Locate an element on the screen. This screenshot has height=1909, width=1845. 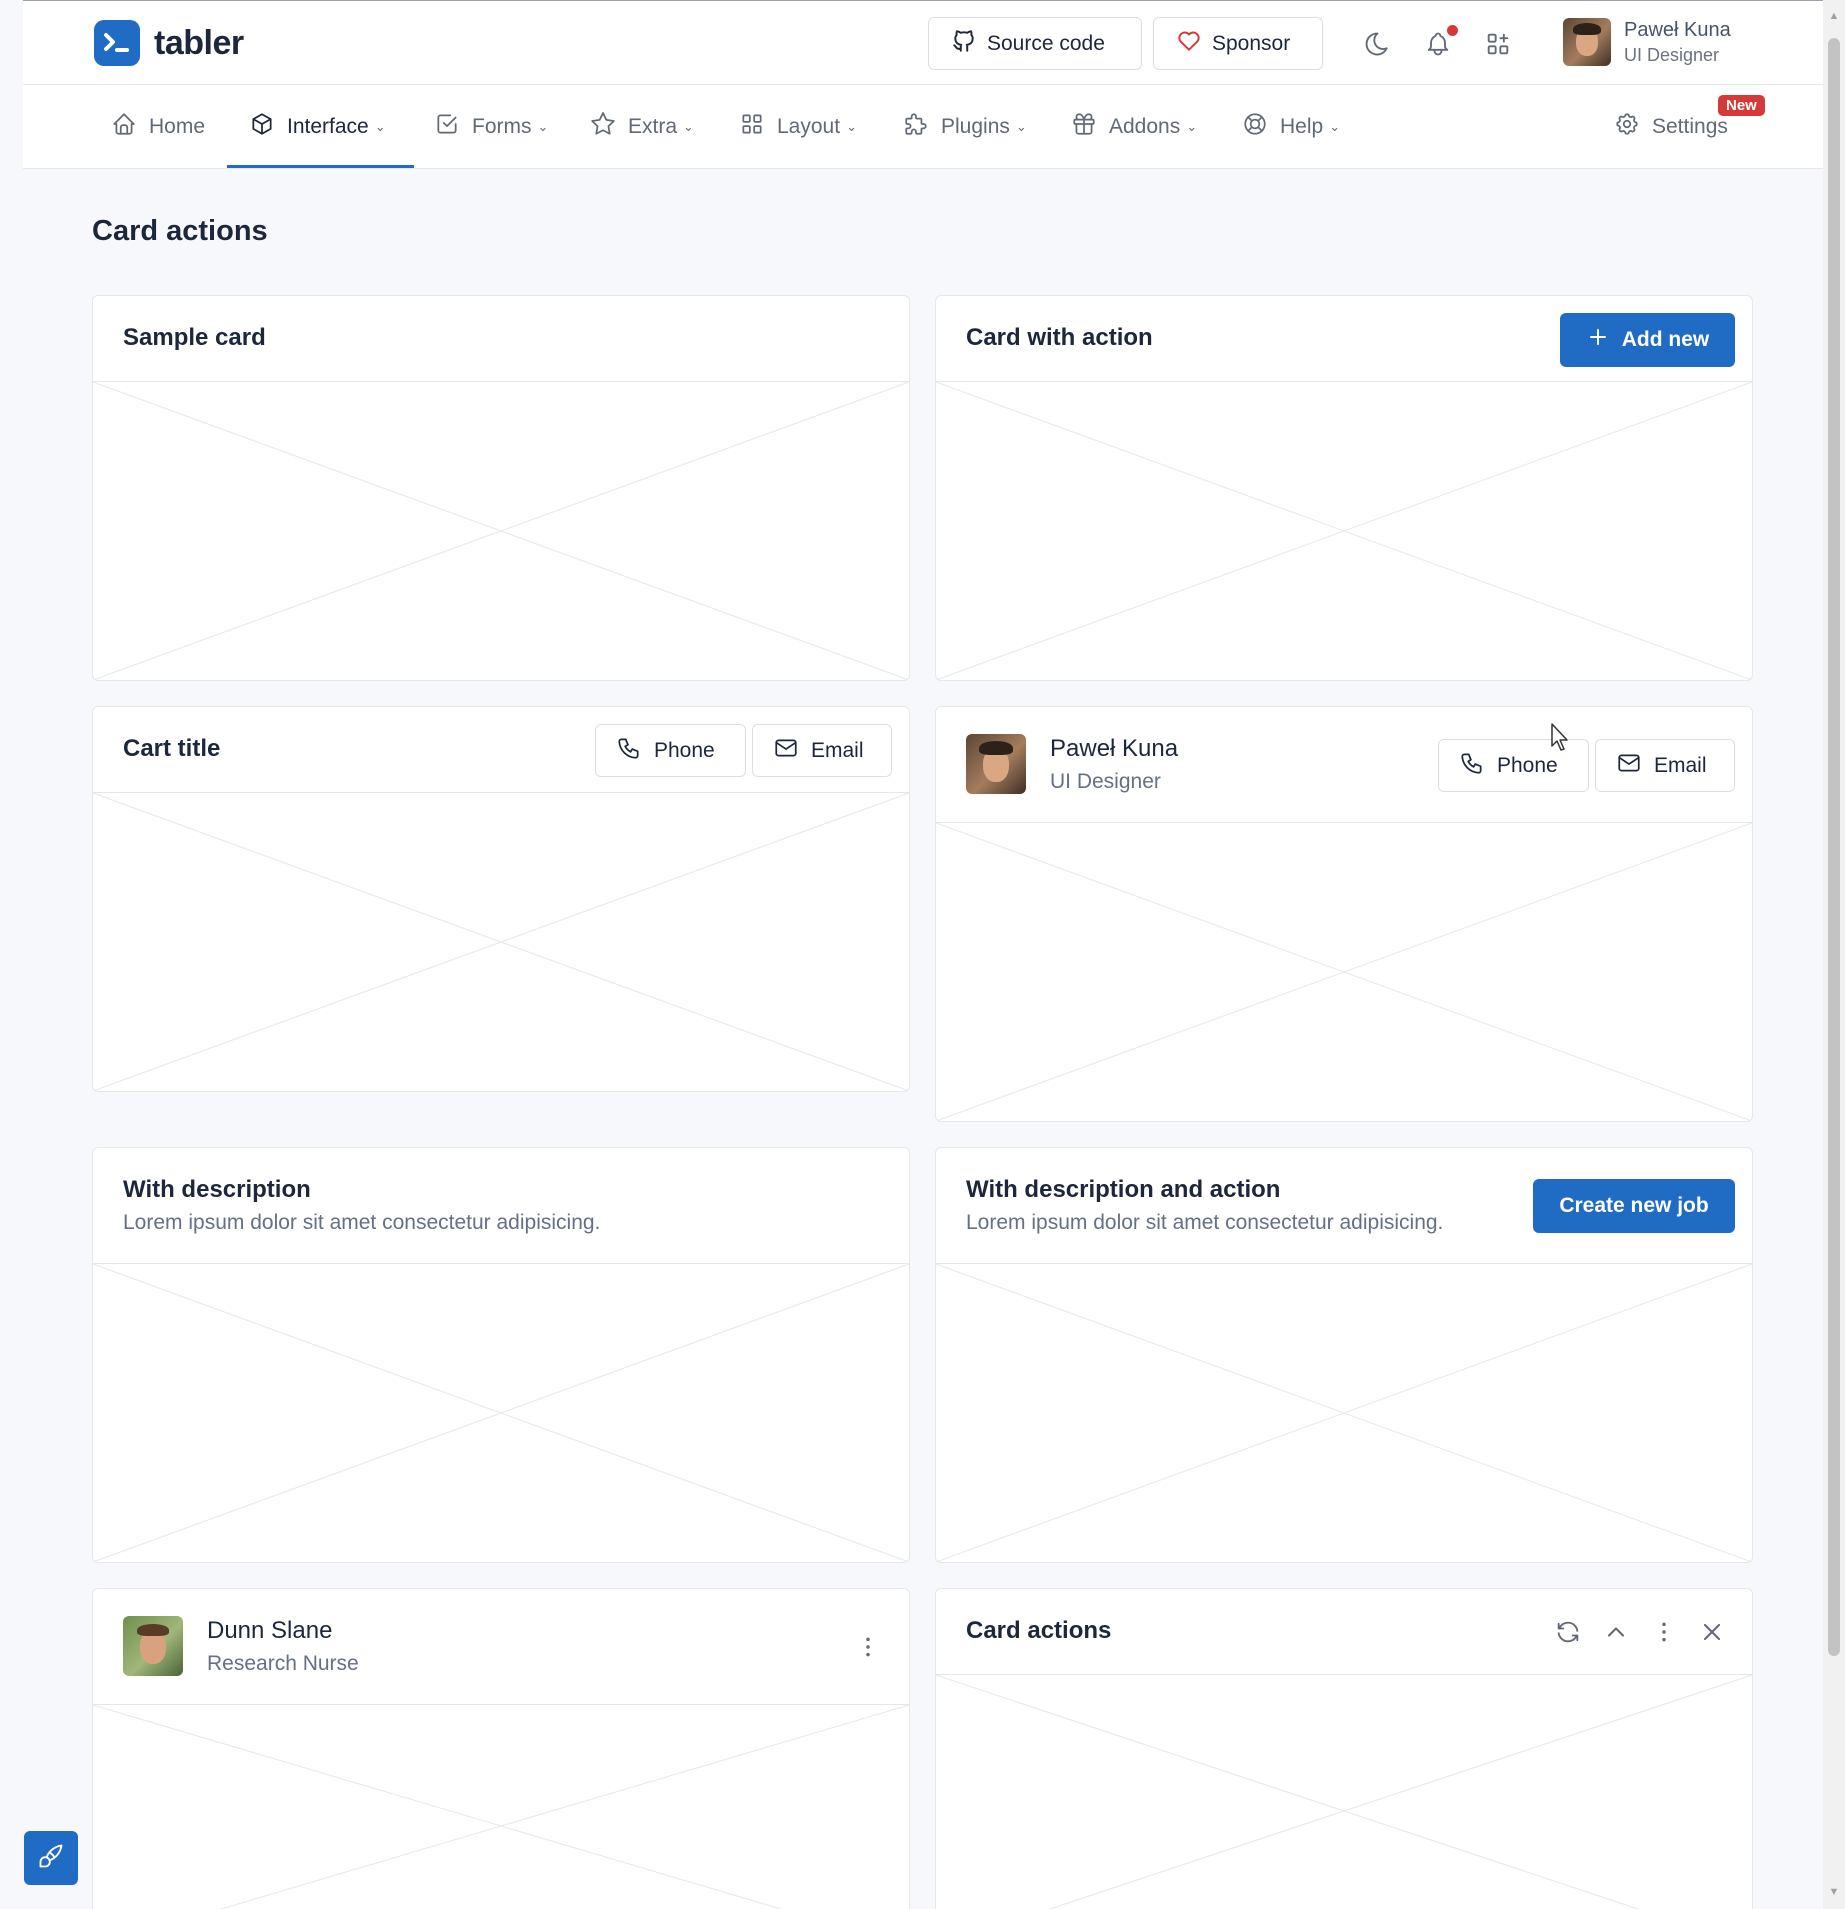
nav-item-interface: Interface ⌄ is located at coordinates (317, 127).